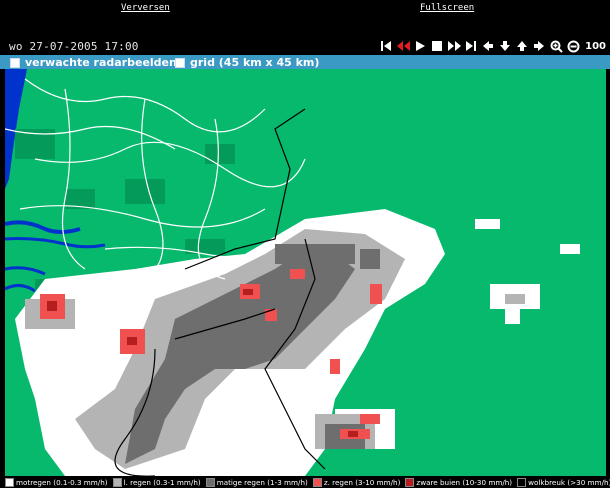  I want to click on forecast-radar-checkbox: verwachte radarbeelden, so click(93, 62).